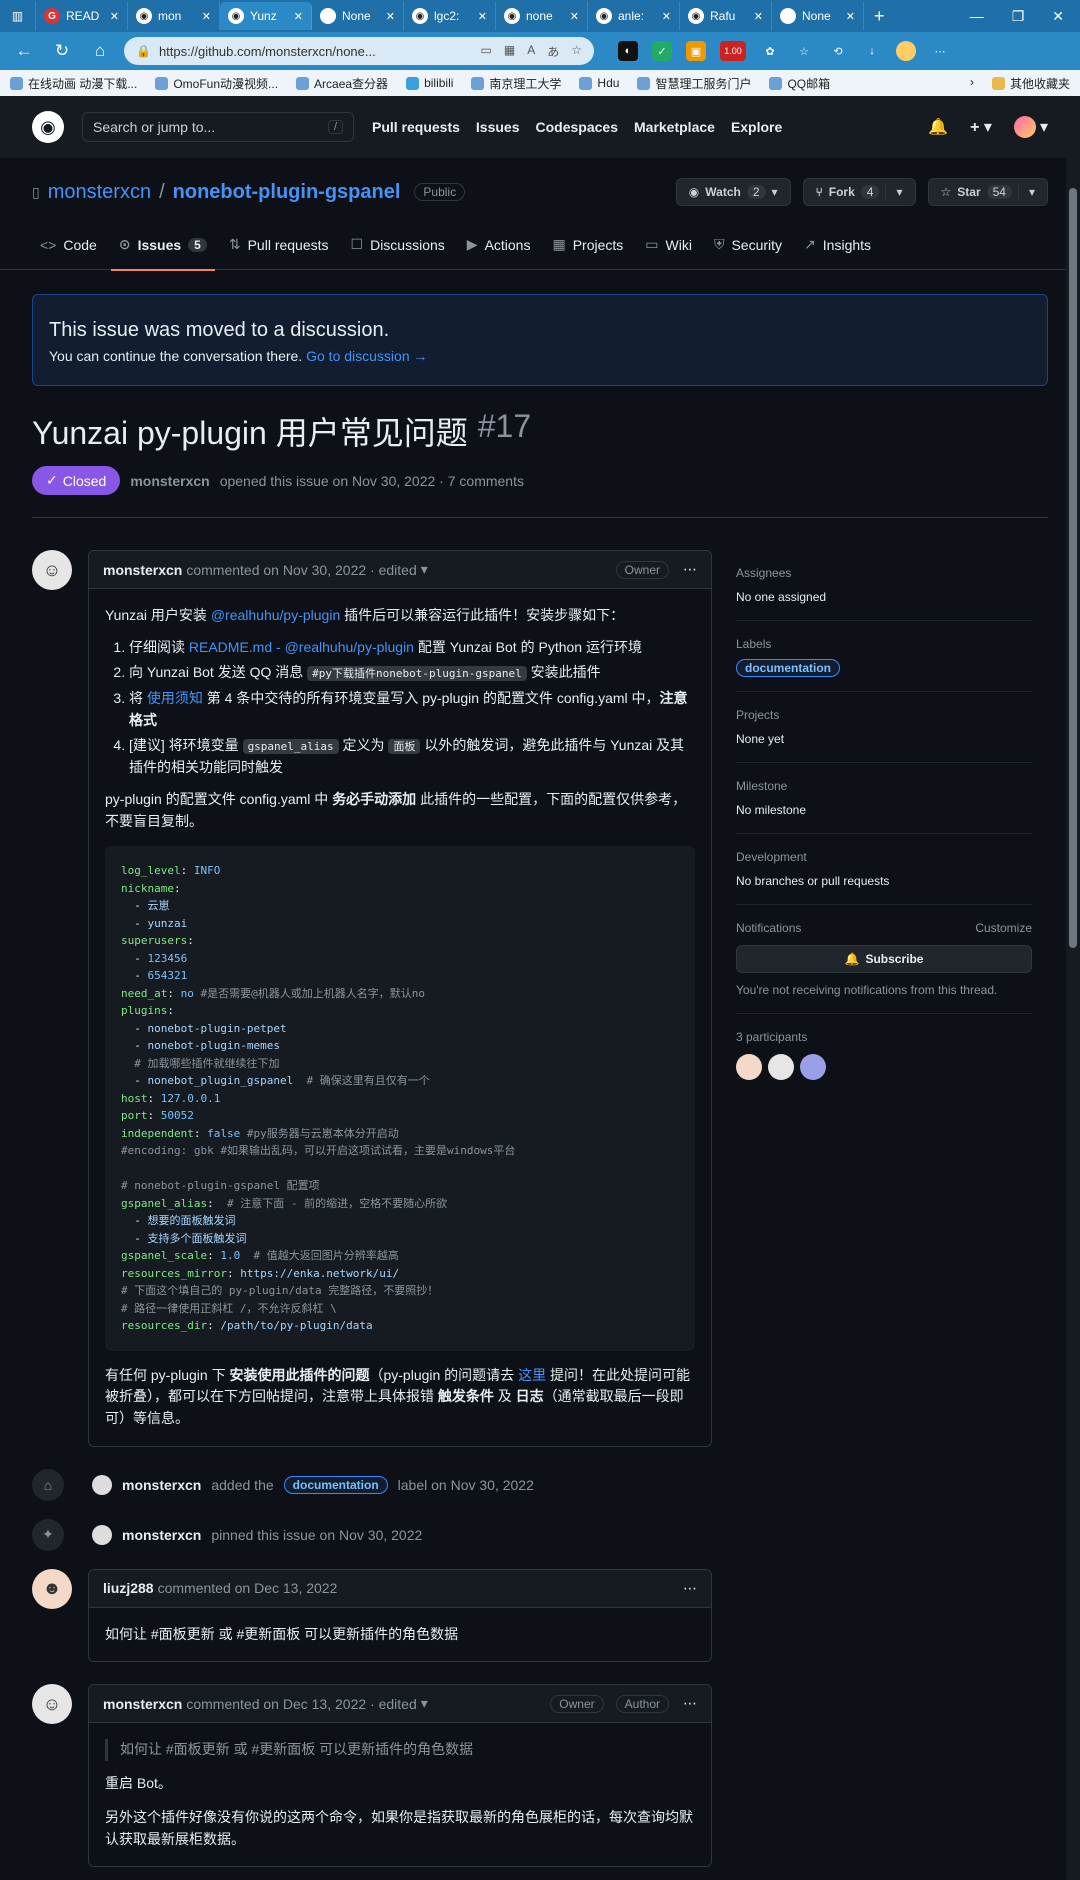  Describe the element at coordinates (634, 16) in the screenshot. I see `browser-tab: ◉ anle: ✕` at that location.